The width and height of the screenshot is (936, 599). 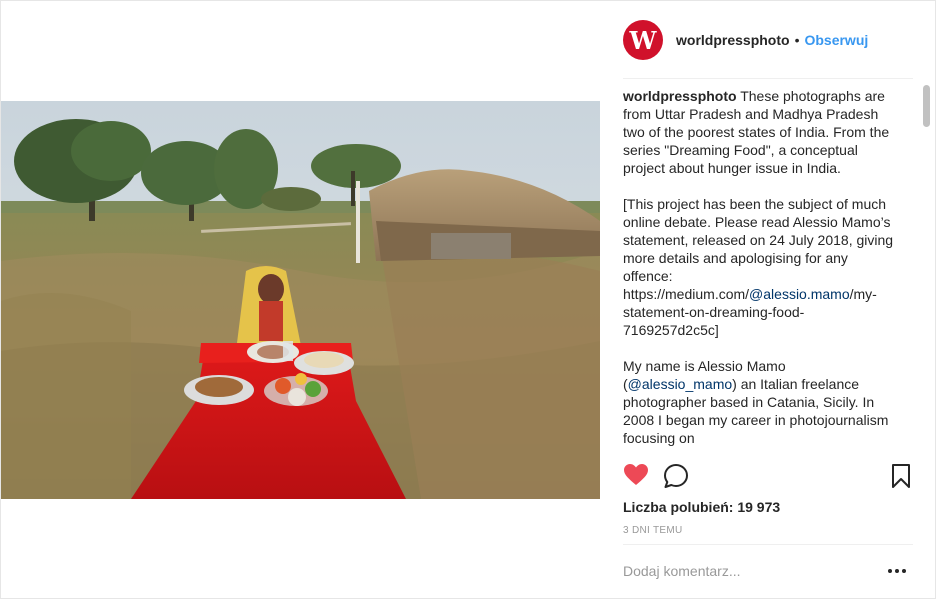 I want to click on more-options-icon, so click(x=897, y=571).